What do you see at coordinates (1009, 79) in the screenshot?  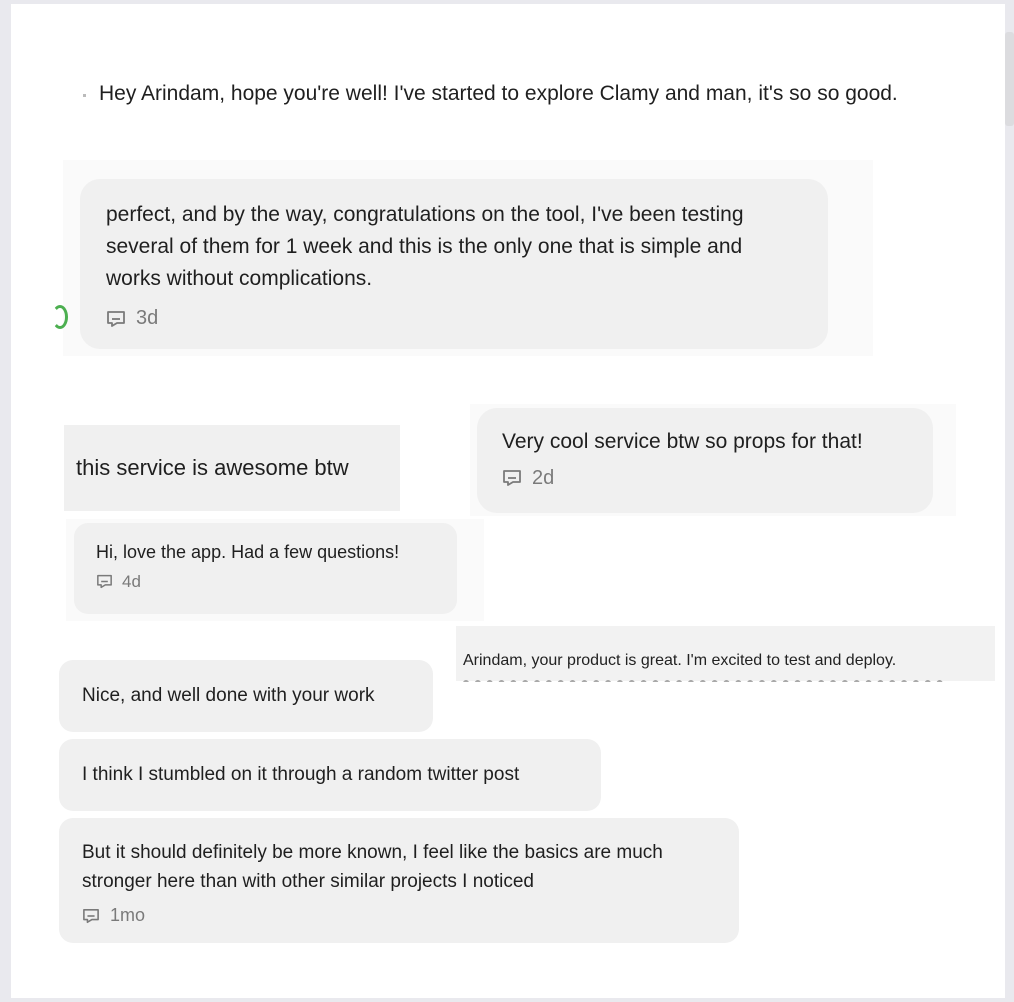 I see `scrollbar` at bounding box center [1009, 79].